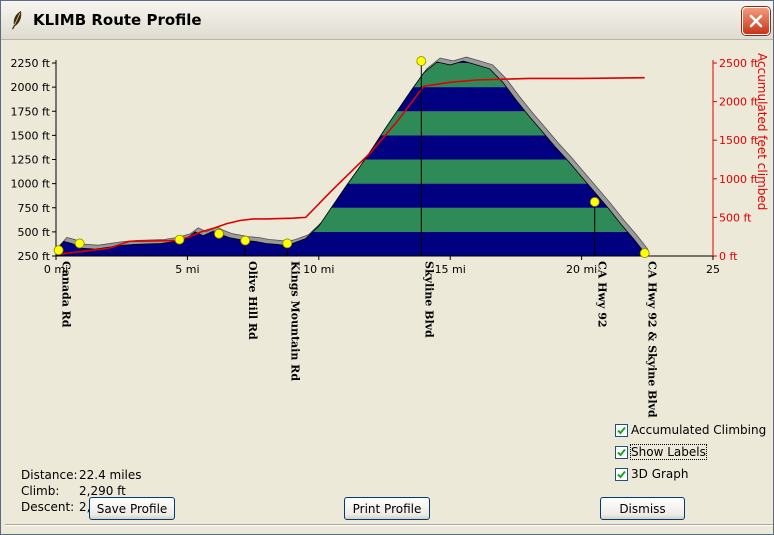  I want to click on waypoint-label: CA Hwy 92 & Skyine Blvd, so click(652, 339).